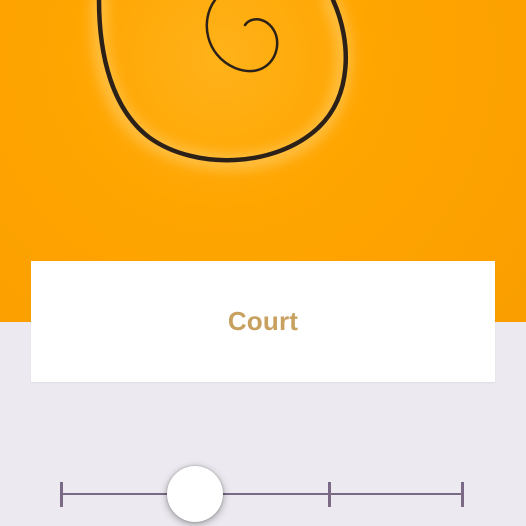 The height and width of the screenshot is (526, 526). I want to click on card-title: Court, so click(263, 321).